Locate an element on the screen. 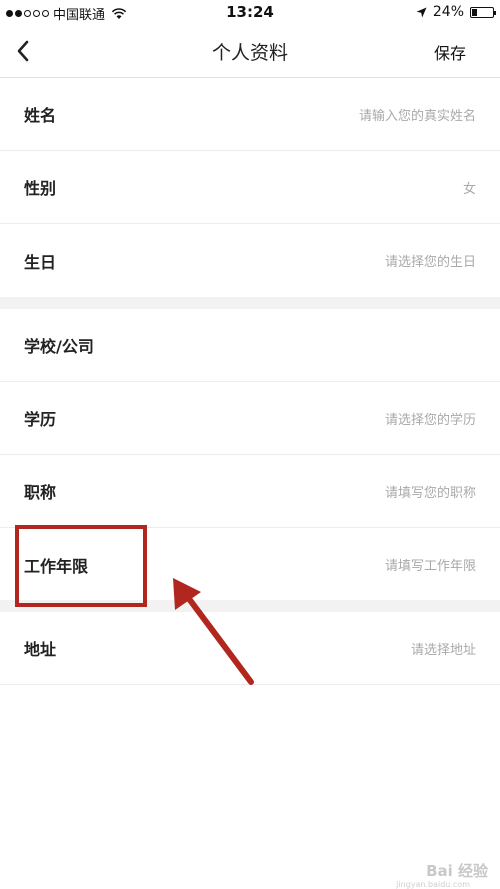  field-label: 学校/公司 is located at coordinates (59, 346).